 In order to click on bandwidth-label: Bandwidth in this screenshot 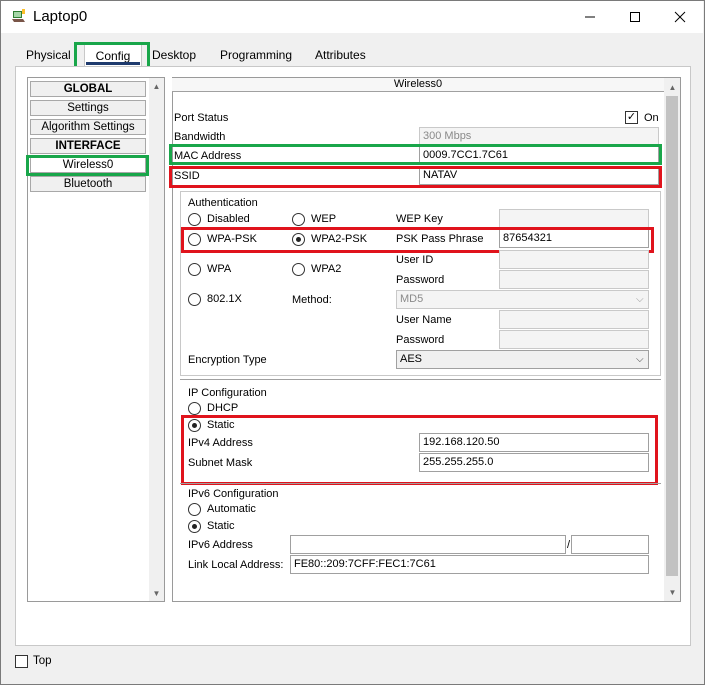, I will do `click(200, 137)`.